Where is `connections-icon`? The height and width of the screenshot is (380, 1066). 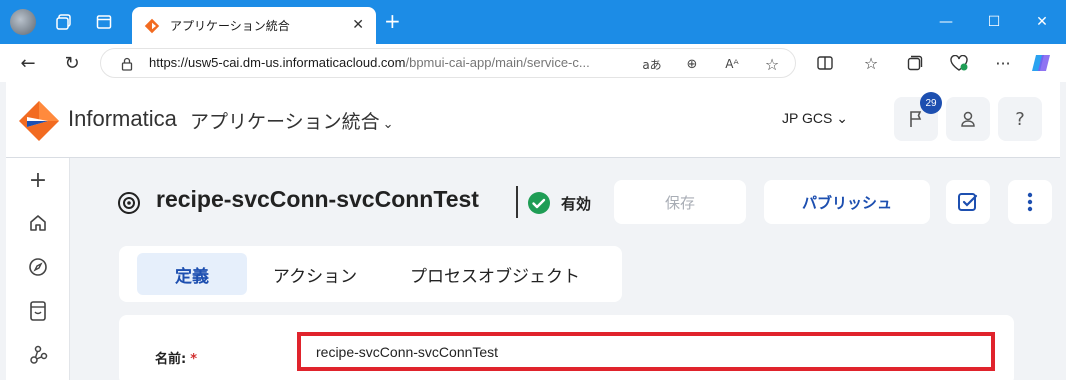
connections-icon is located at coordinates (38, 355).